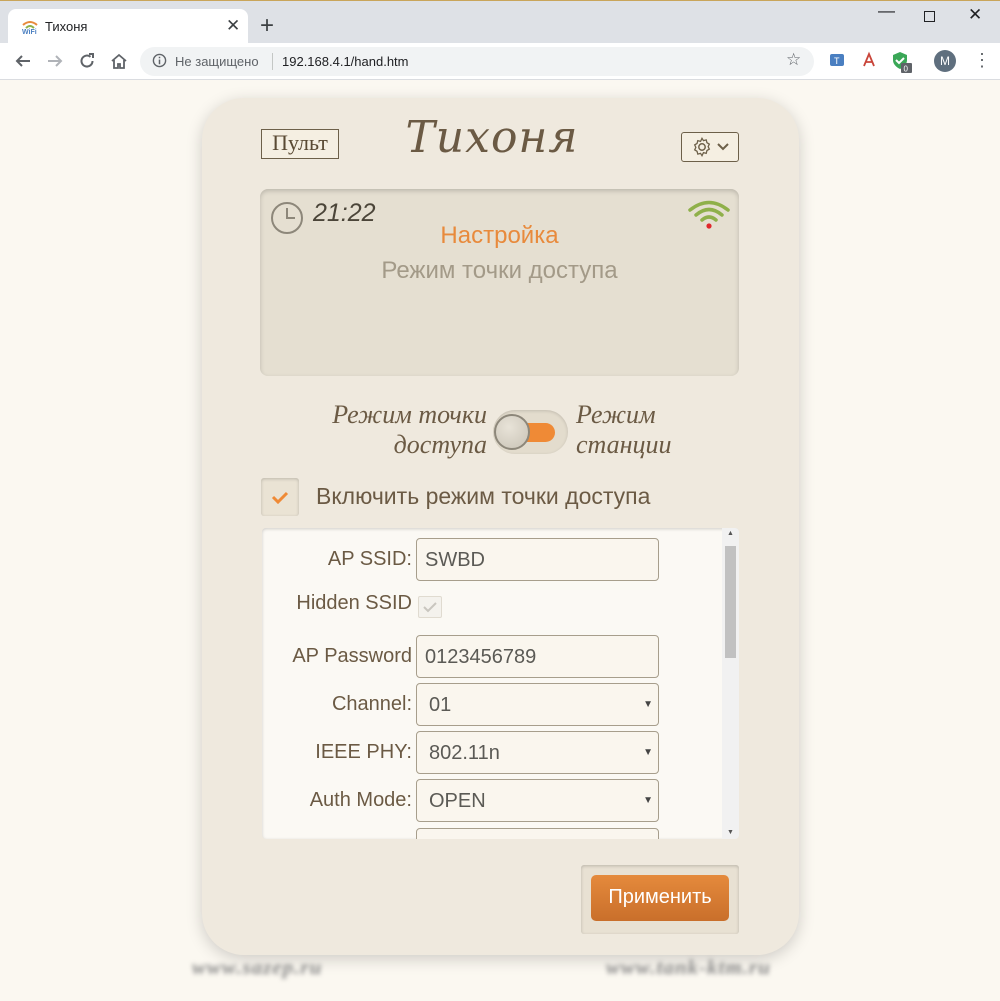 The width and height of the screenshot is (1000, 1001). What do you see at coordinates (294, 969) in the screenshot?
I see `footer-link-left: www.sazep.ru` at bounding box center [294, 969].